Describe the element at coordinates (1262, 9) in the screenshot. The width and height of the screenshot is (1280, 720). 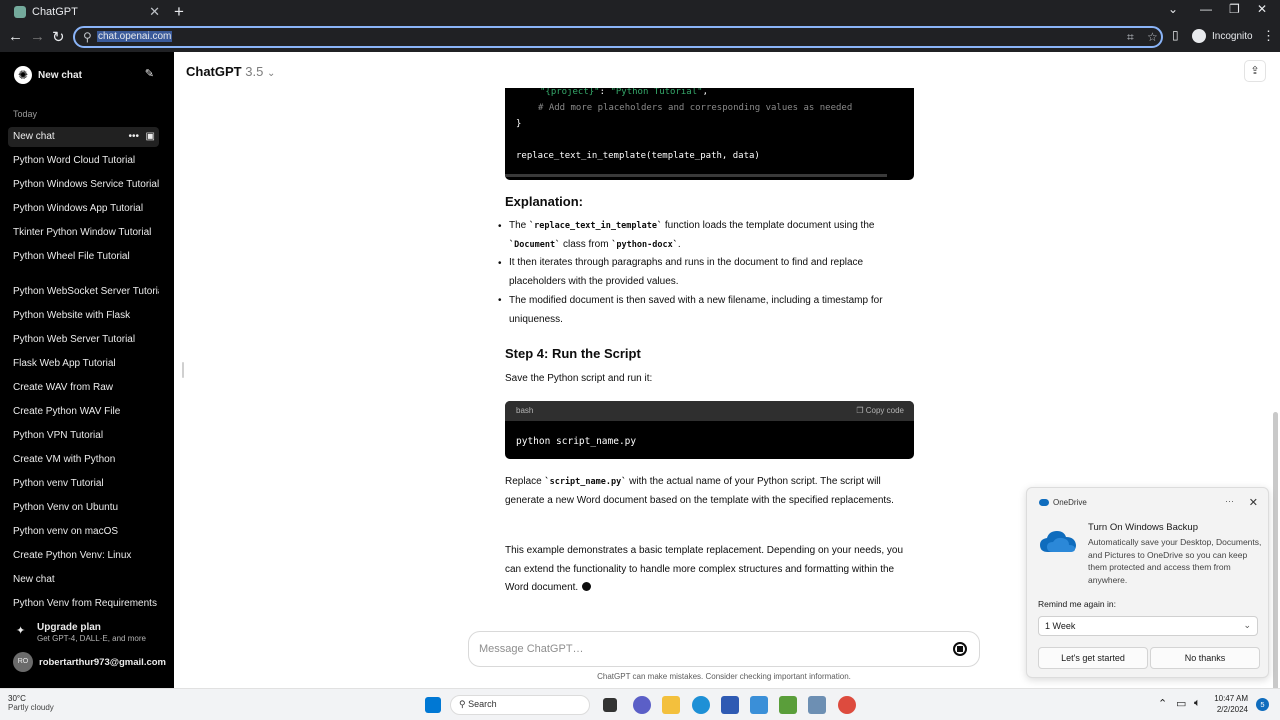
I see `close-window-button: ✕` at that location.